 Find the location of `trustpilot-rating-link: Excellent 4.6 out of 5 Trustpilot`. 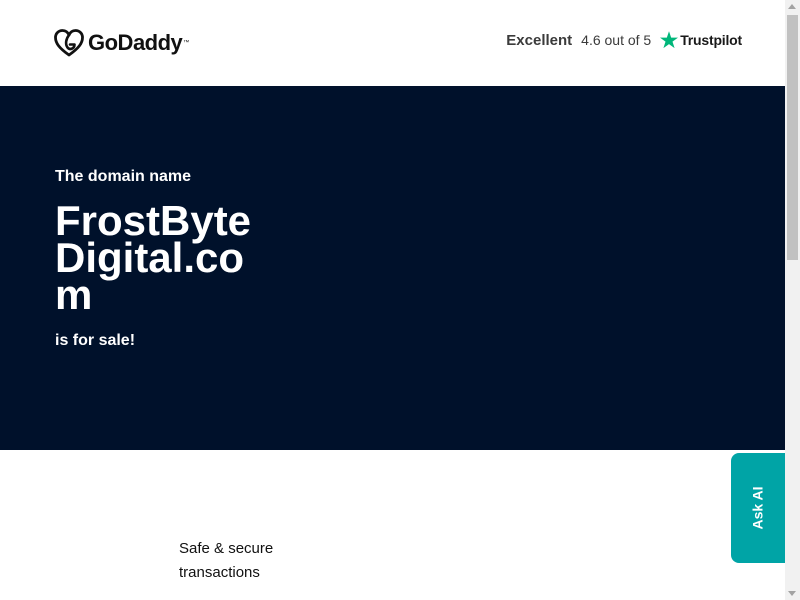

trustpilot-rating-link: Excellent 4.6 out of 5 Trustpilot is located at coordinates (624, 40).